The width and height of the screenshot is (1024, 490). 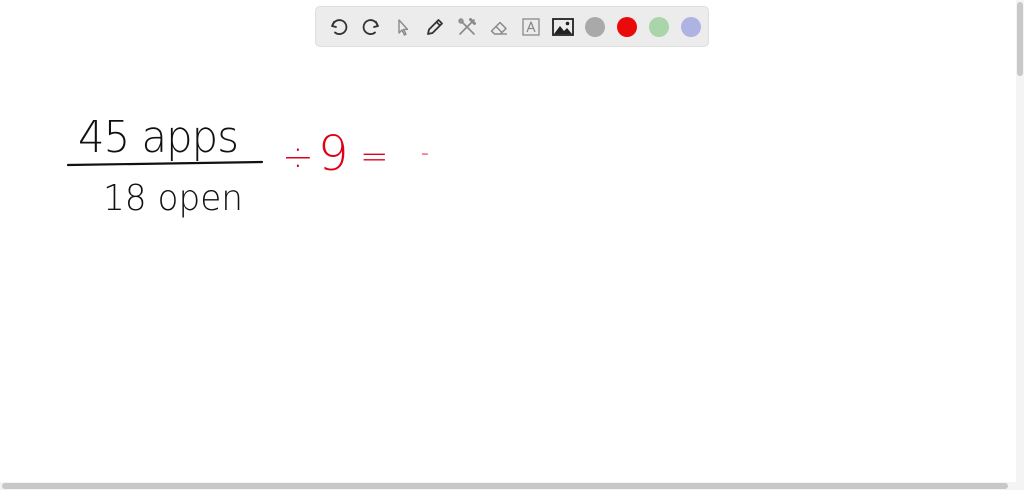 I want to click on pen-tool-button, so click(x=435, y=27).